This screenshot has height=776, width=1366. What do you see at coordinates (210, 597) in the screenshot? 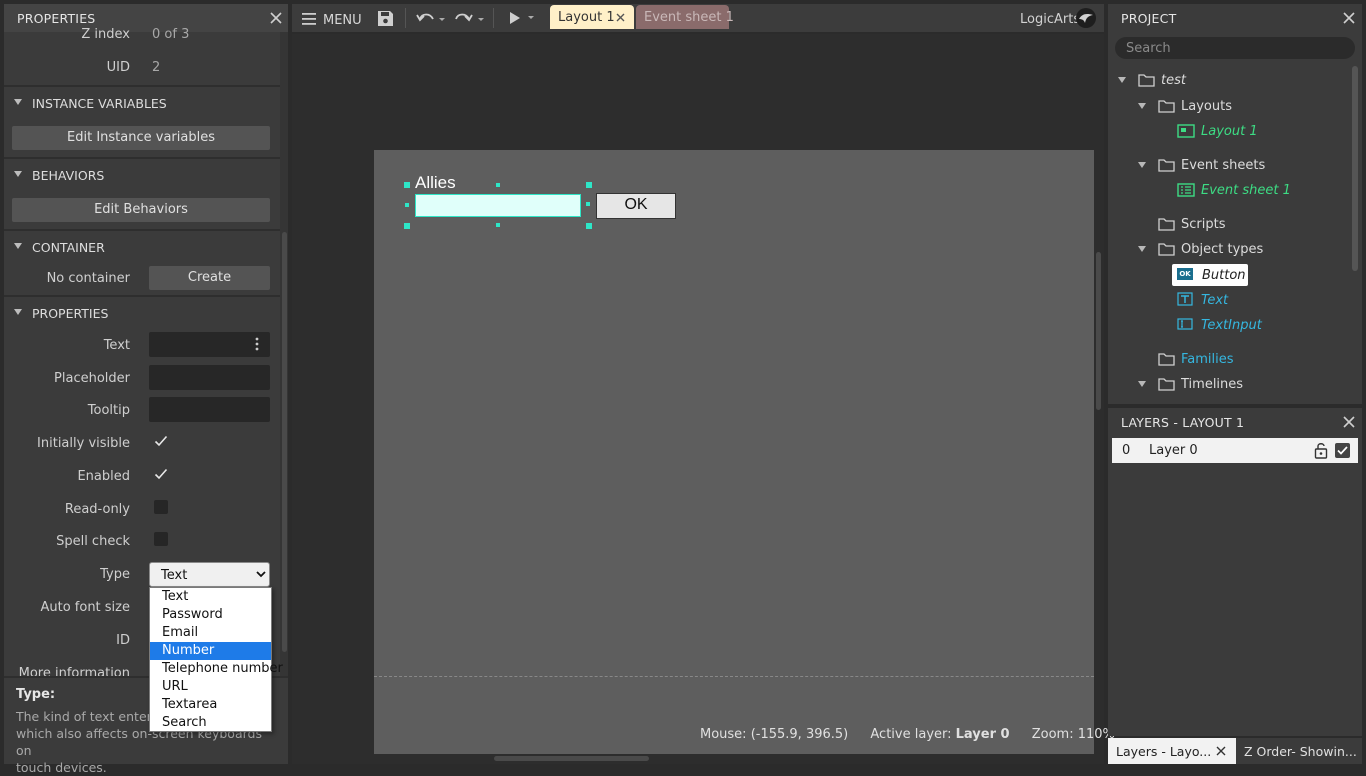
I see `type-option-text: Text` at bounding box center [210, 597].